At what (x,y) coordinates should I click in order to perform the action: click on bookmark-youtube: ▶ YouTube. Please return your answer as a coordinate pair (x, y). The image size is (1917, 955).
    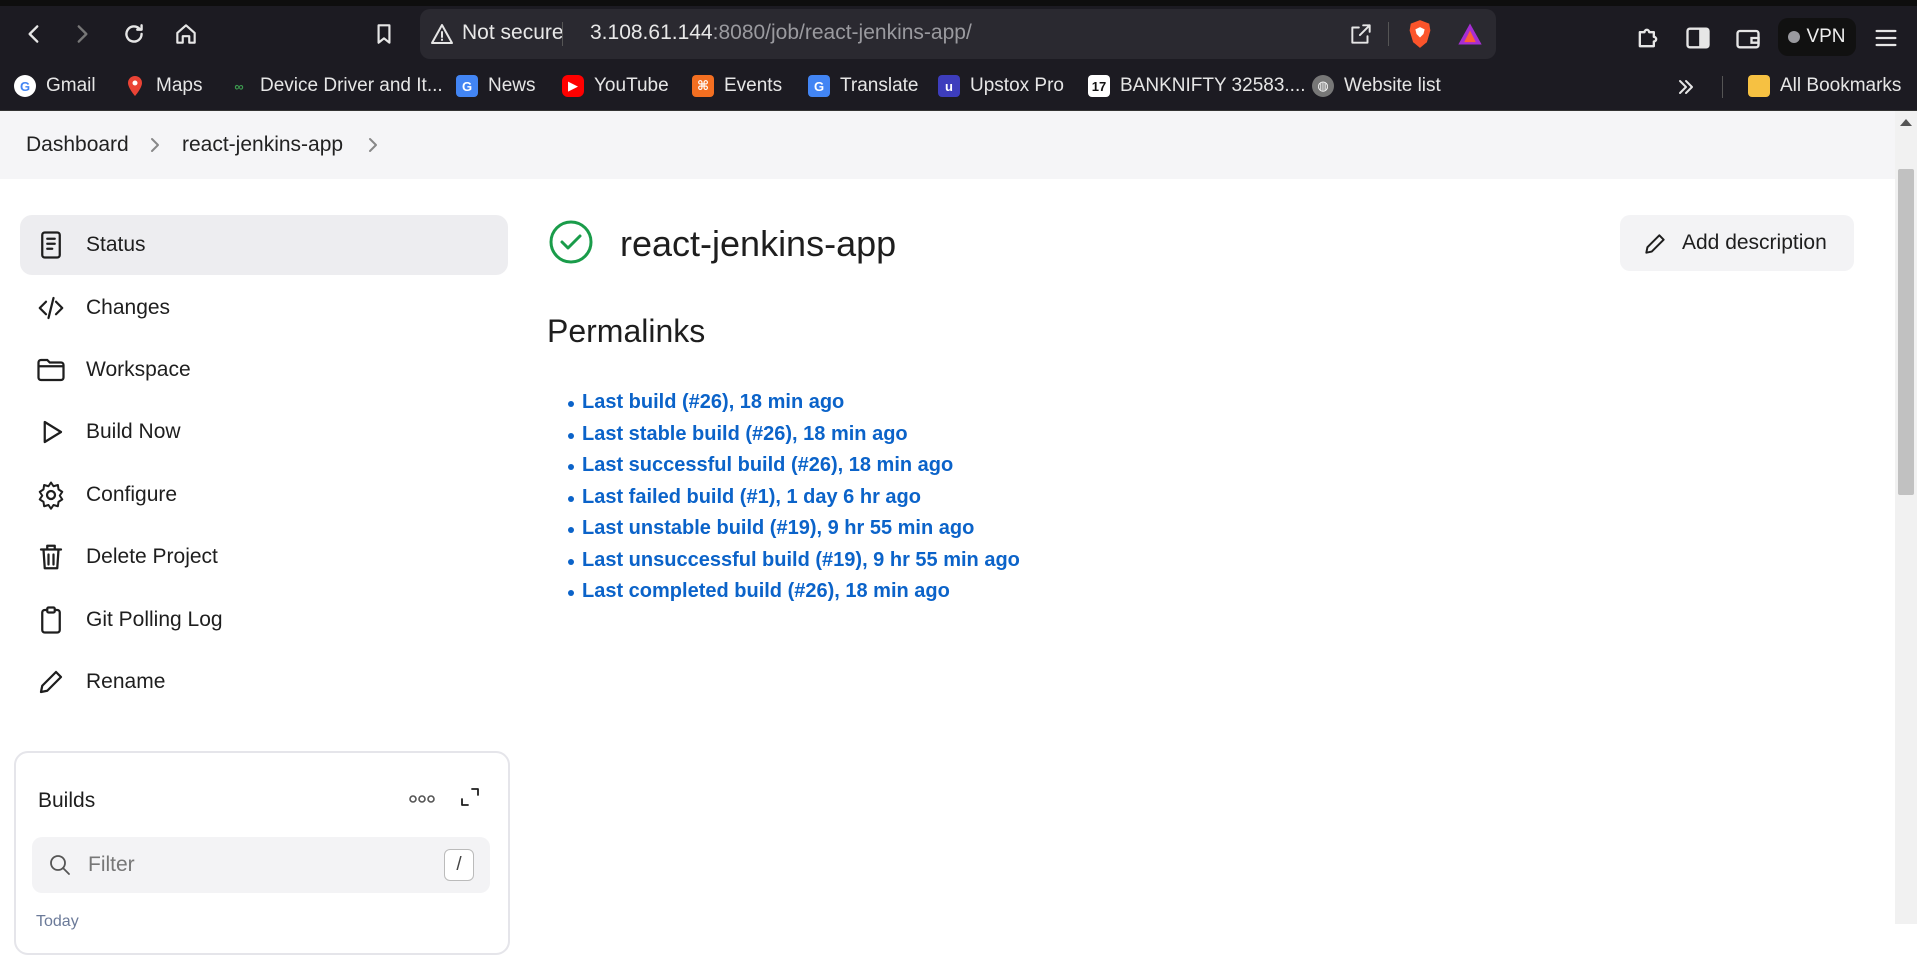
    Looking at the image, I should click on (615, 86).